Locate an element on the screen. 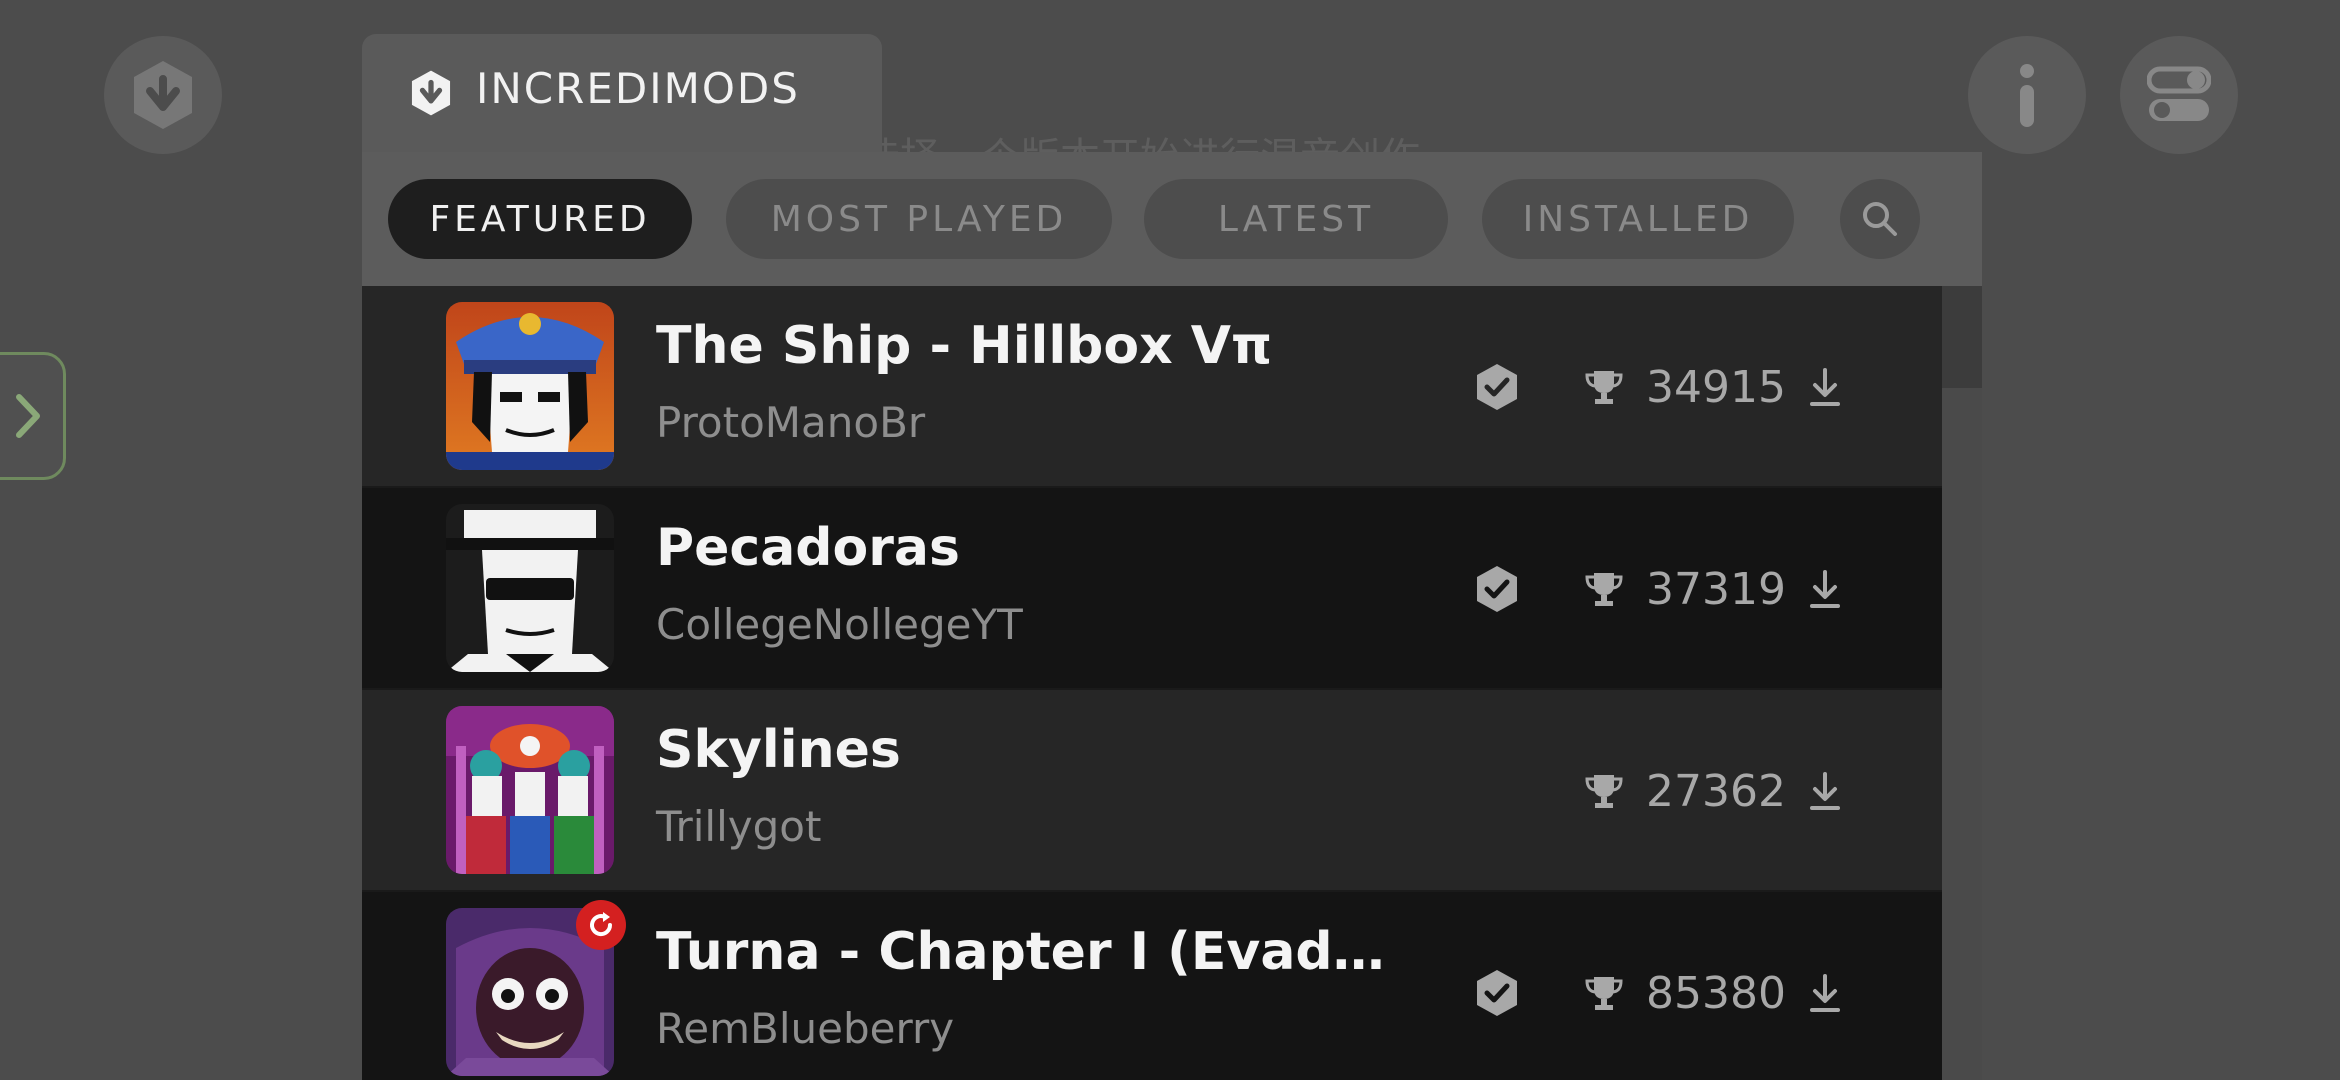 This screenshot has width=2340, height=1080. chevron-right-icon is located at coordinates (28, 416).